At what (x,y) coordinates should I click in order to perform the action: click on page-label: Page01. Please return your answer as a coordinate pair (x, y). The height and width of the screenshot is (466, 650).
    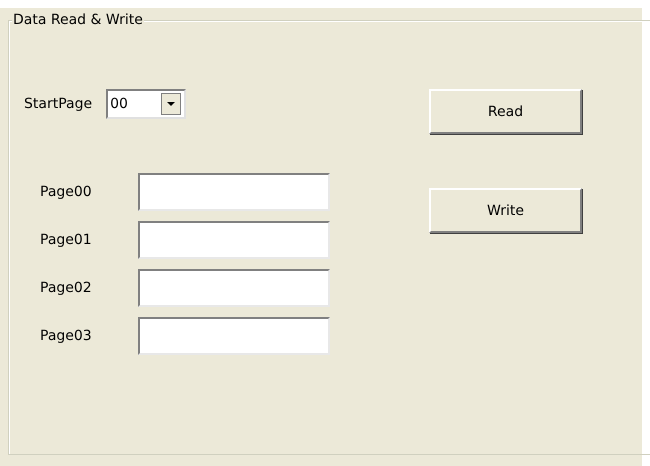
    Looking at the image, I should click on (66, 240).